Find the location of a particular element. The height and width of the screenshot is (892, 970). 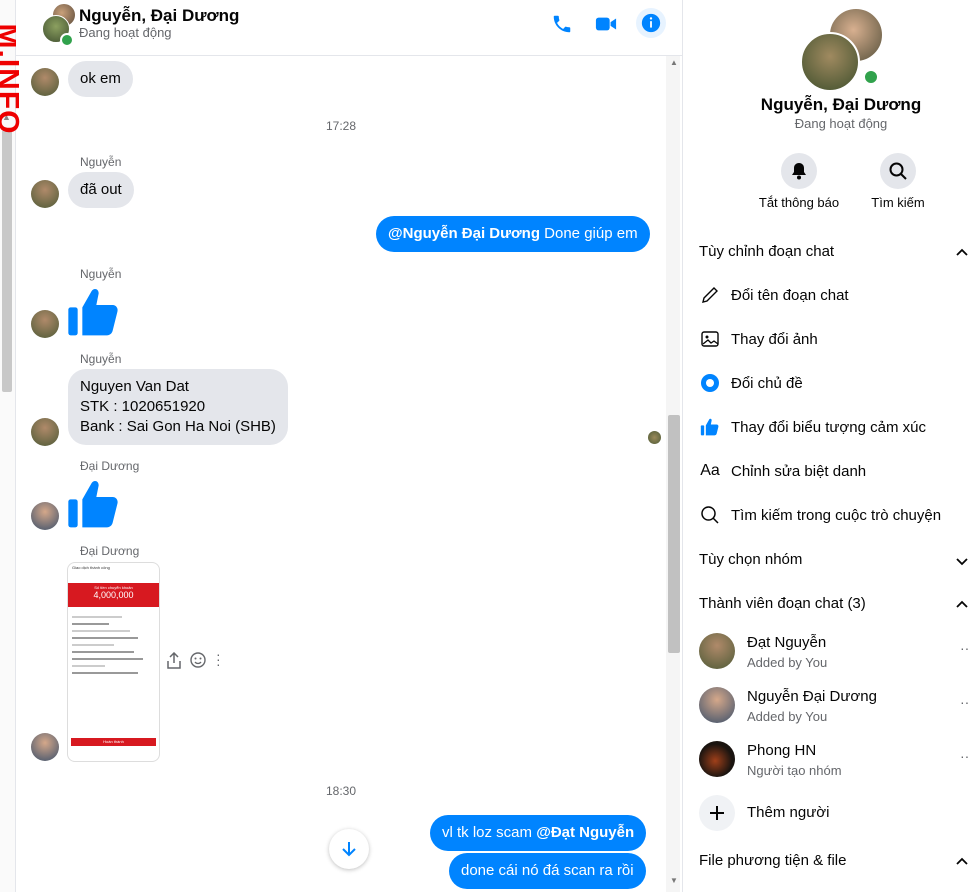

scroll-down-icon: ▼ is located at coordinates (674, 880).